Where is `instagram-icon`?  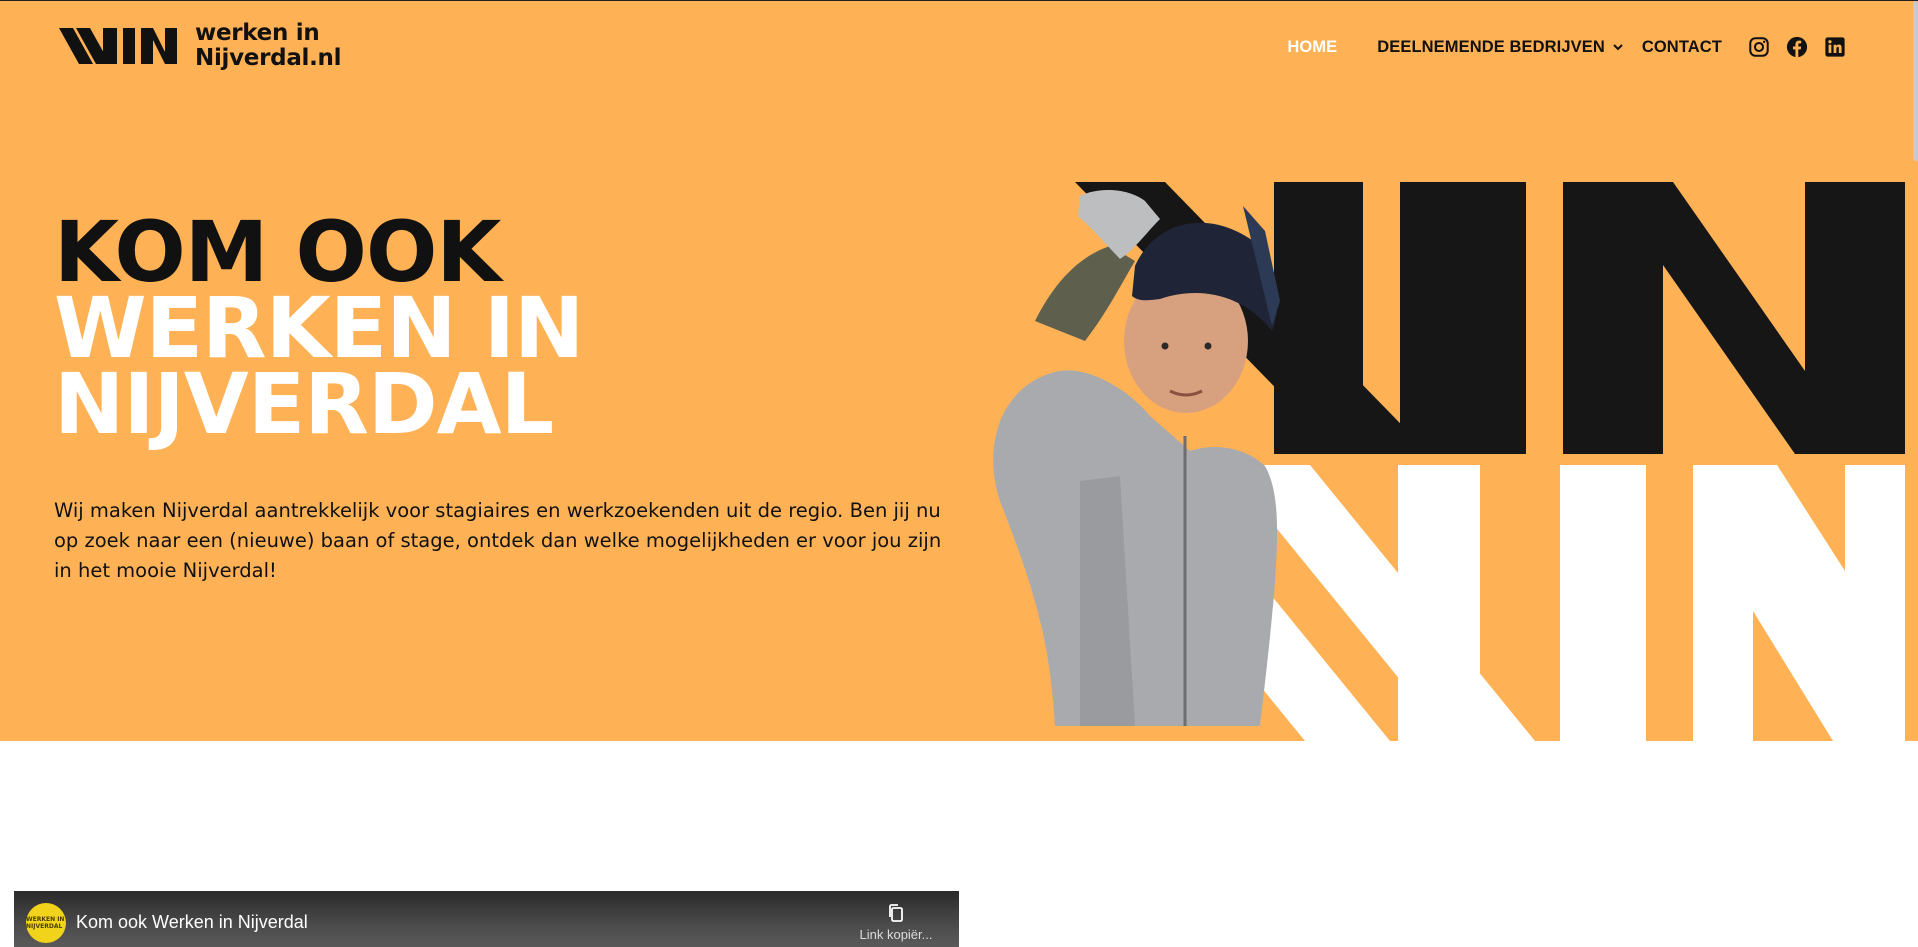 instagram-icon is located at coordinates (1759, 47).